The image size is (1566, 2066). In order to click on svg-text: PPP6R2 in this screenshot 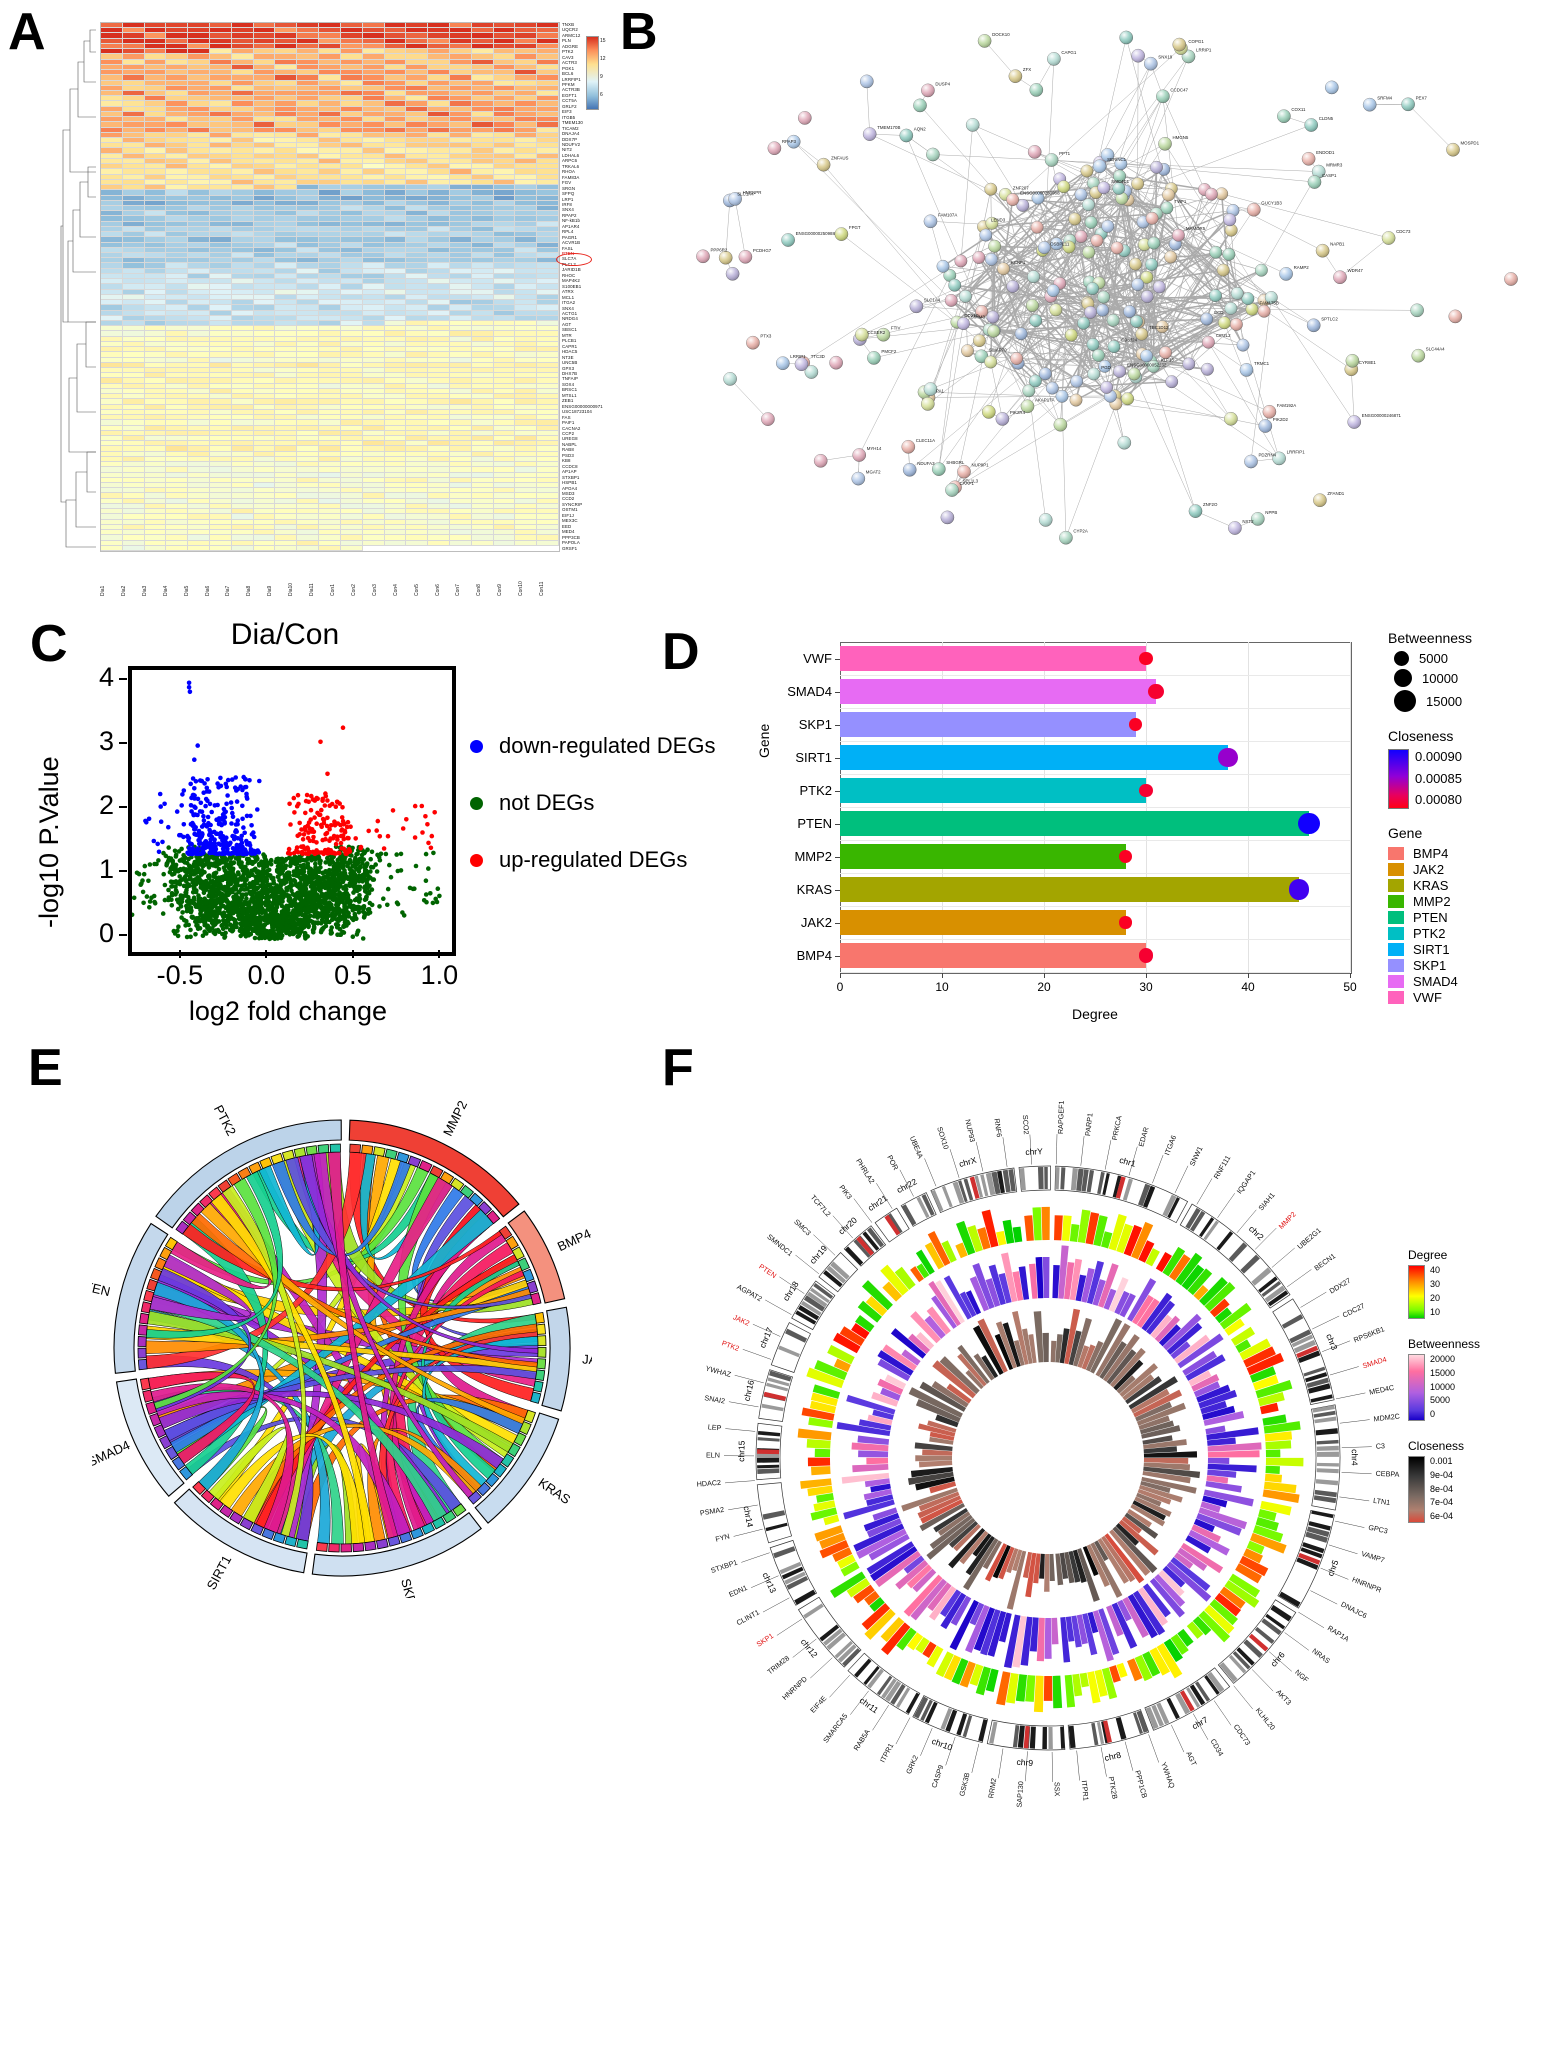, I will do `click(719, 249)`.